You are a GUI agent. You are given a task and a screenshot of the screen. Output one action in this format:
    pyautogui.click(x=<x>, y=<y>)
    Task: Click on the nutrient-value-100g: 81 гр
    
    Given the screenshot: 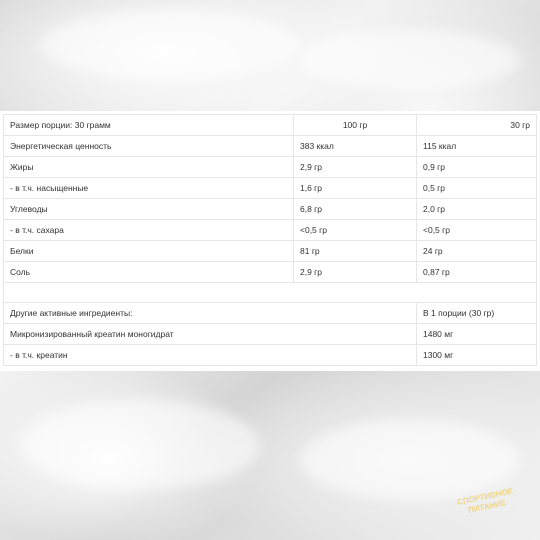 What is the action you would take?
    pyautogui.click(x=355, y=251)
    